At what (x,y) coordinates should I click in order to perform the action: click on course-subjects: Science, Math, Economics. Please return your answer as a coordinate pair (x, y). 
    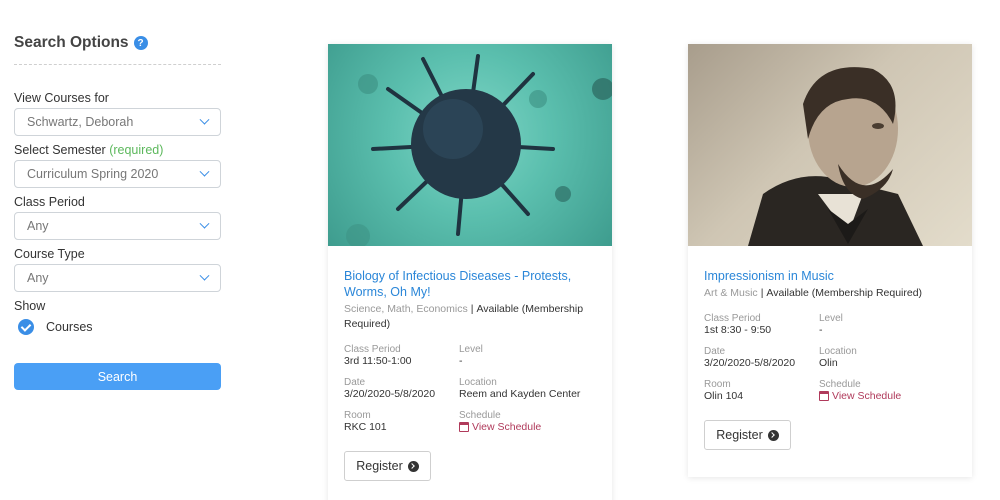
    Looking at the image, I should click on (406, 309).